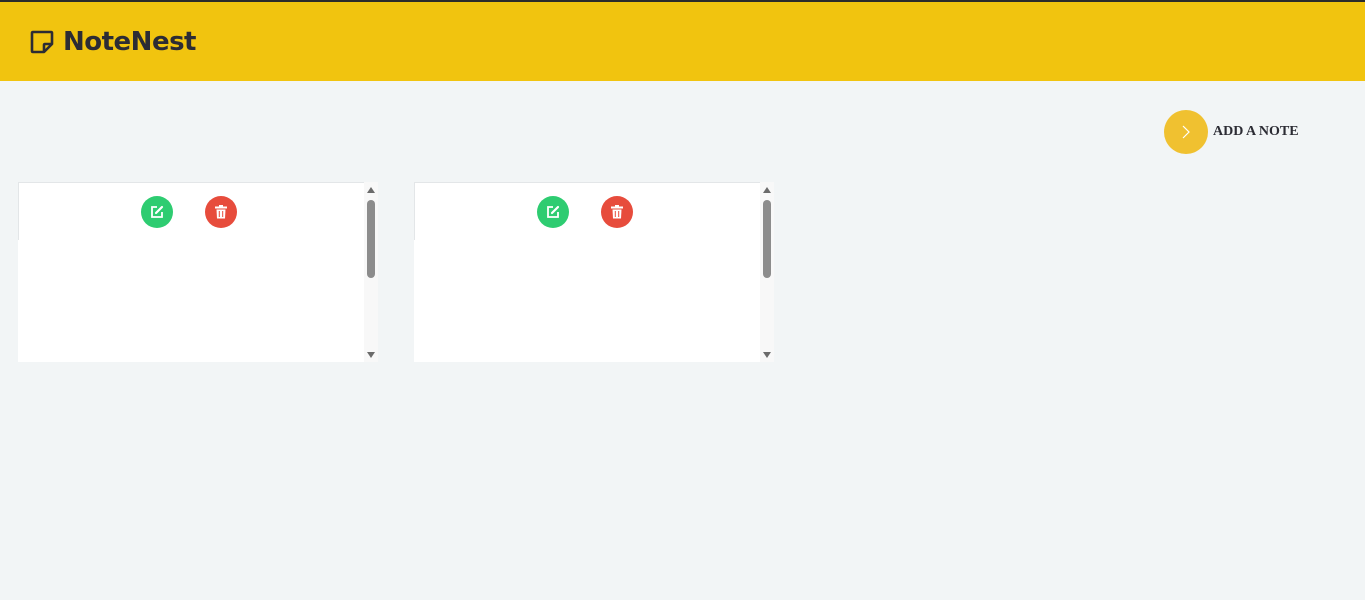 This screenshot has width=1365, height=600. What do you see at coordinates (129, 41) in the screenshot?
I see `app-title: NoteNest` at bounding box center [129, 41].